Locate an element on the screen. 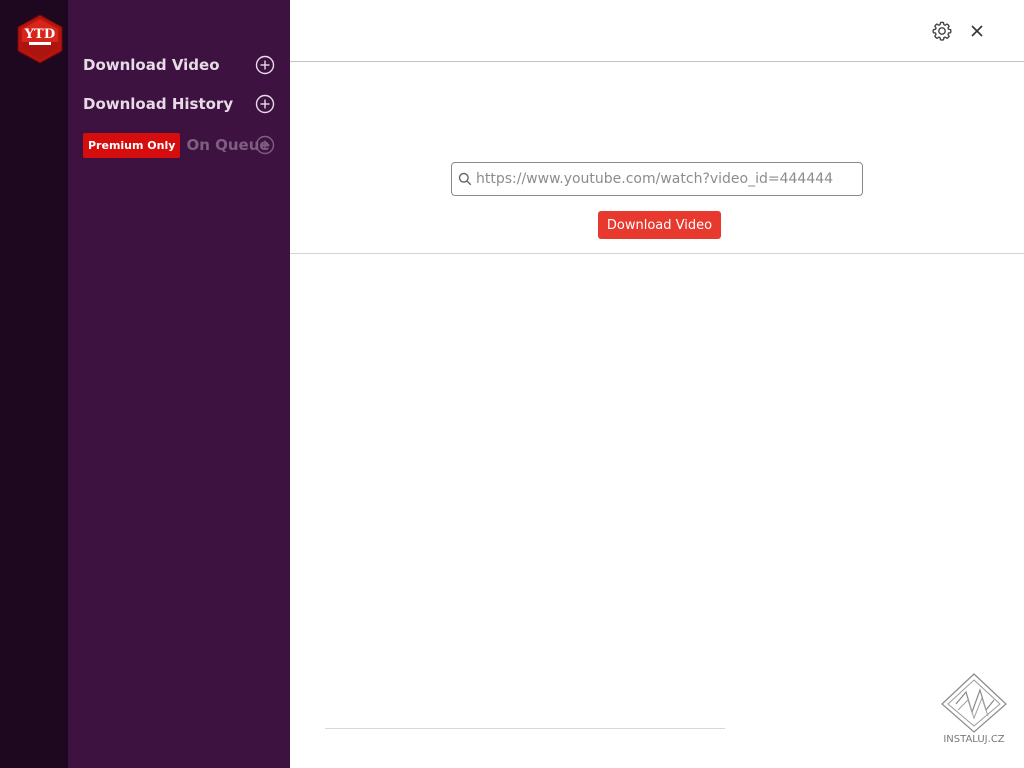  logo-text: YTD is located at coordinates (40, 34).